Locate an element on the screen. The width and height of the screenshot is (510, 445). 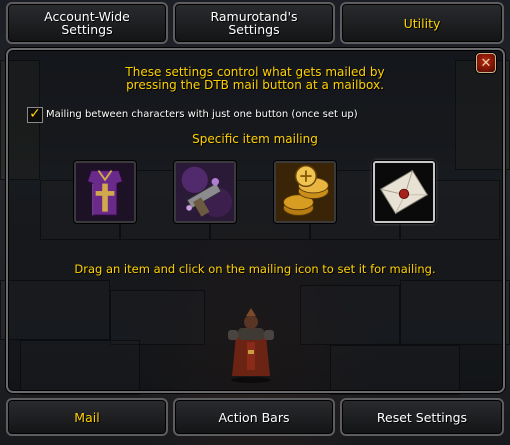
close-icon: ✕ is located at coordinates (486, 63).